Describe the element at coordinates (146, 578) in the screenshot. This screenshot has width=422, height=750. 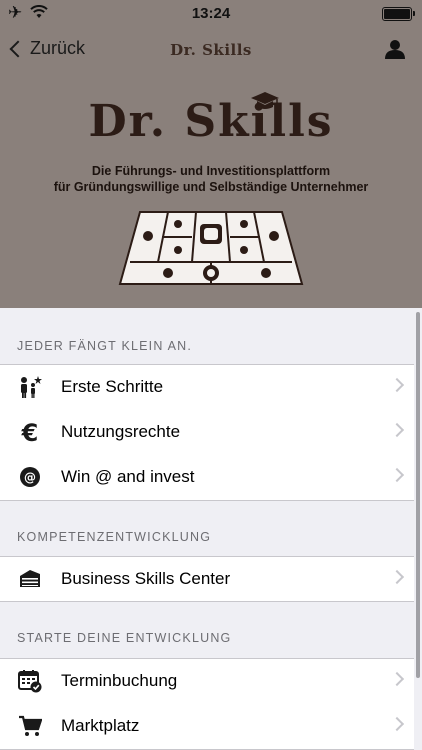
I see `menu-item-label: Business Skills Center` at that location.